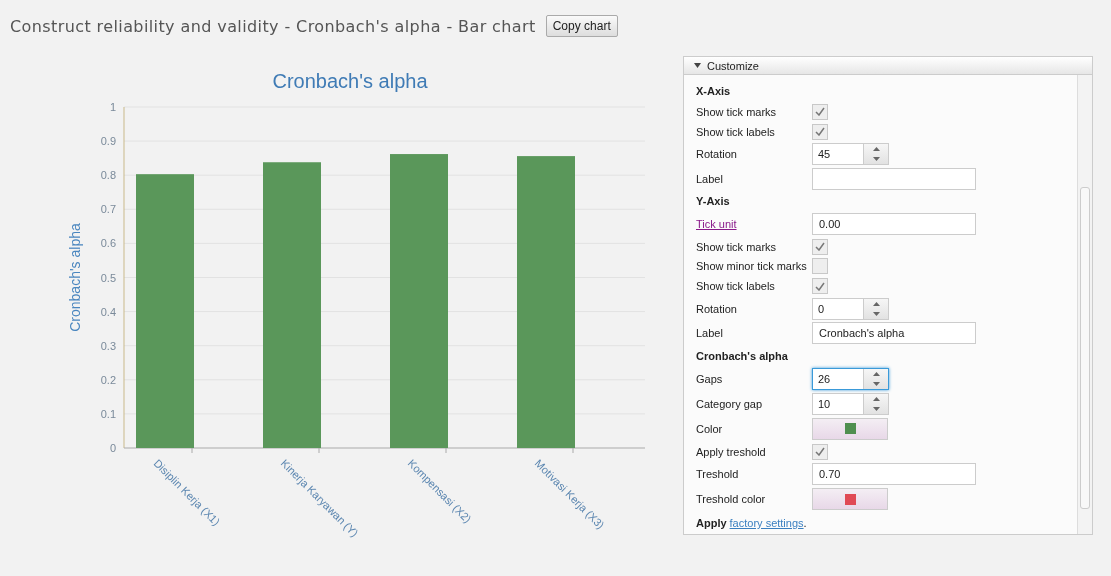 The image size is (1111, 576). Describe the element at coordinates (713, 201) in the screenshot. I see `section-heading: Y-Axis` at that location.